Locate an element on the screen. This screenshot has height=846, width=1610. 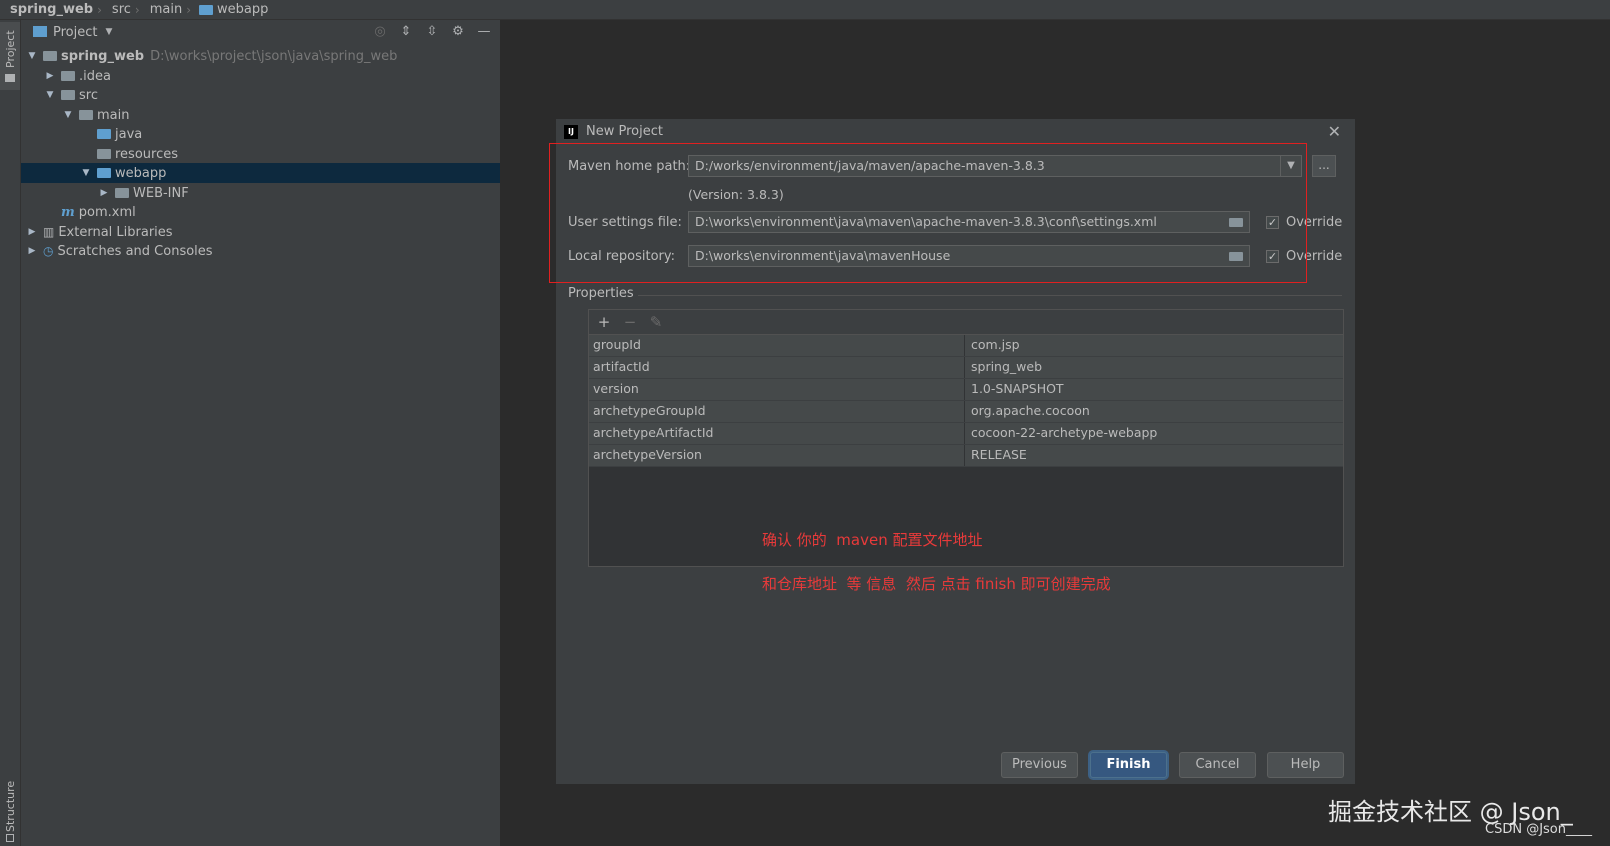
tree-item-label: spring_web is located at coordinates (103, 56).